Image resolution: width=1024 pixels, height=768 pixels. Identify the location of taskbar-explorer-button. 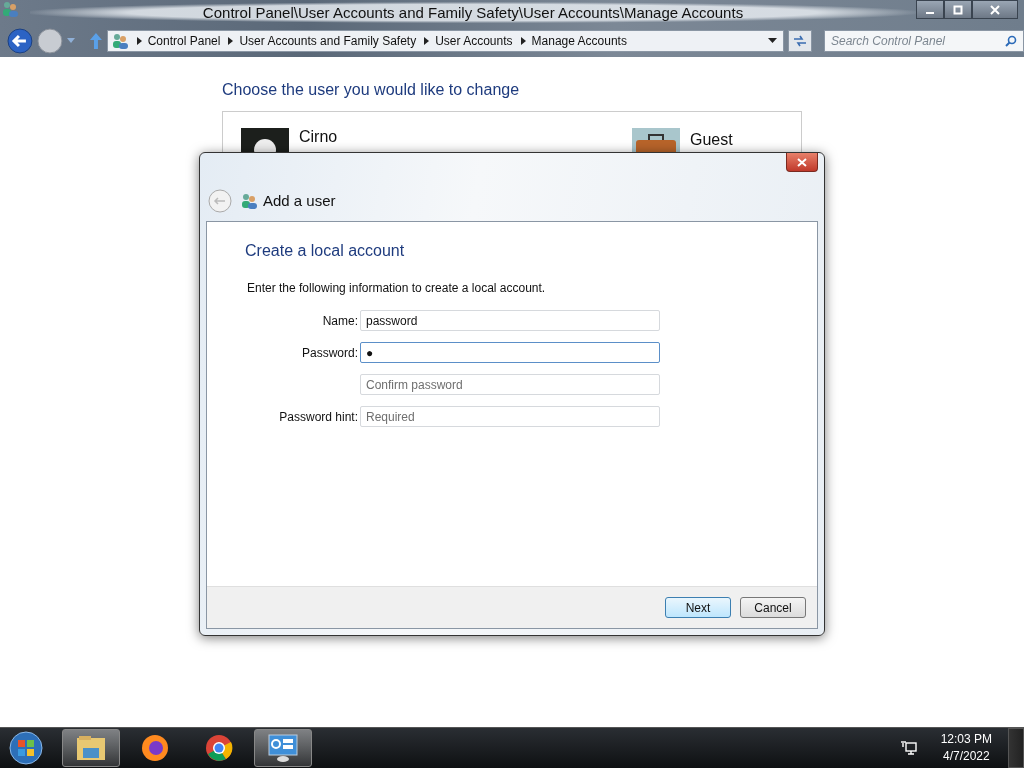
(91, 748).